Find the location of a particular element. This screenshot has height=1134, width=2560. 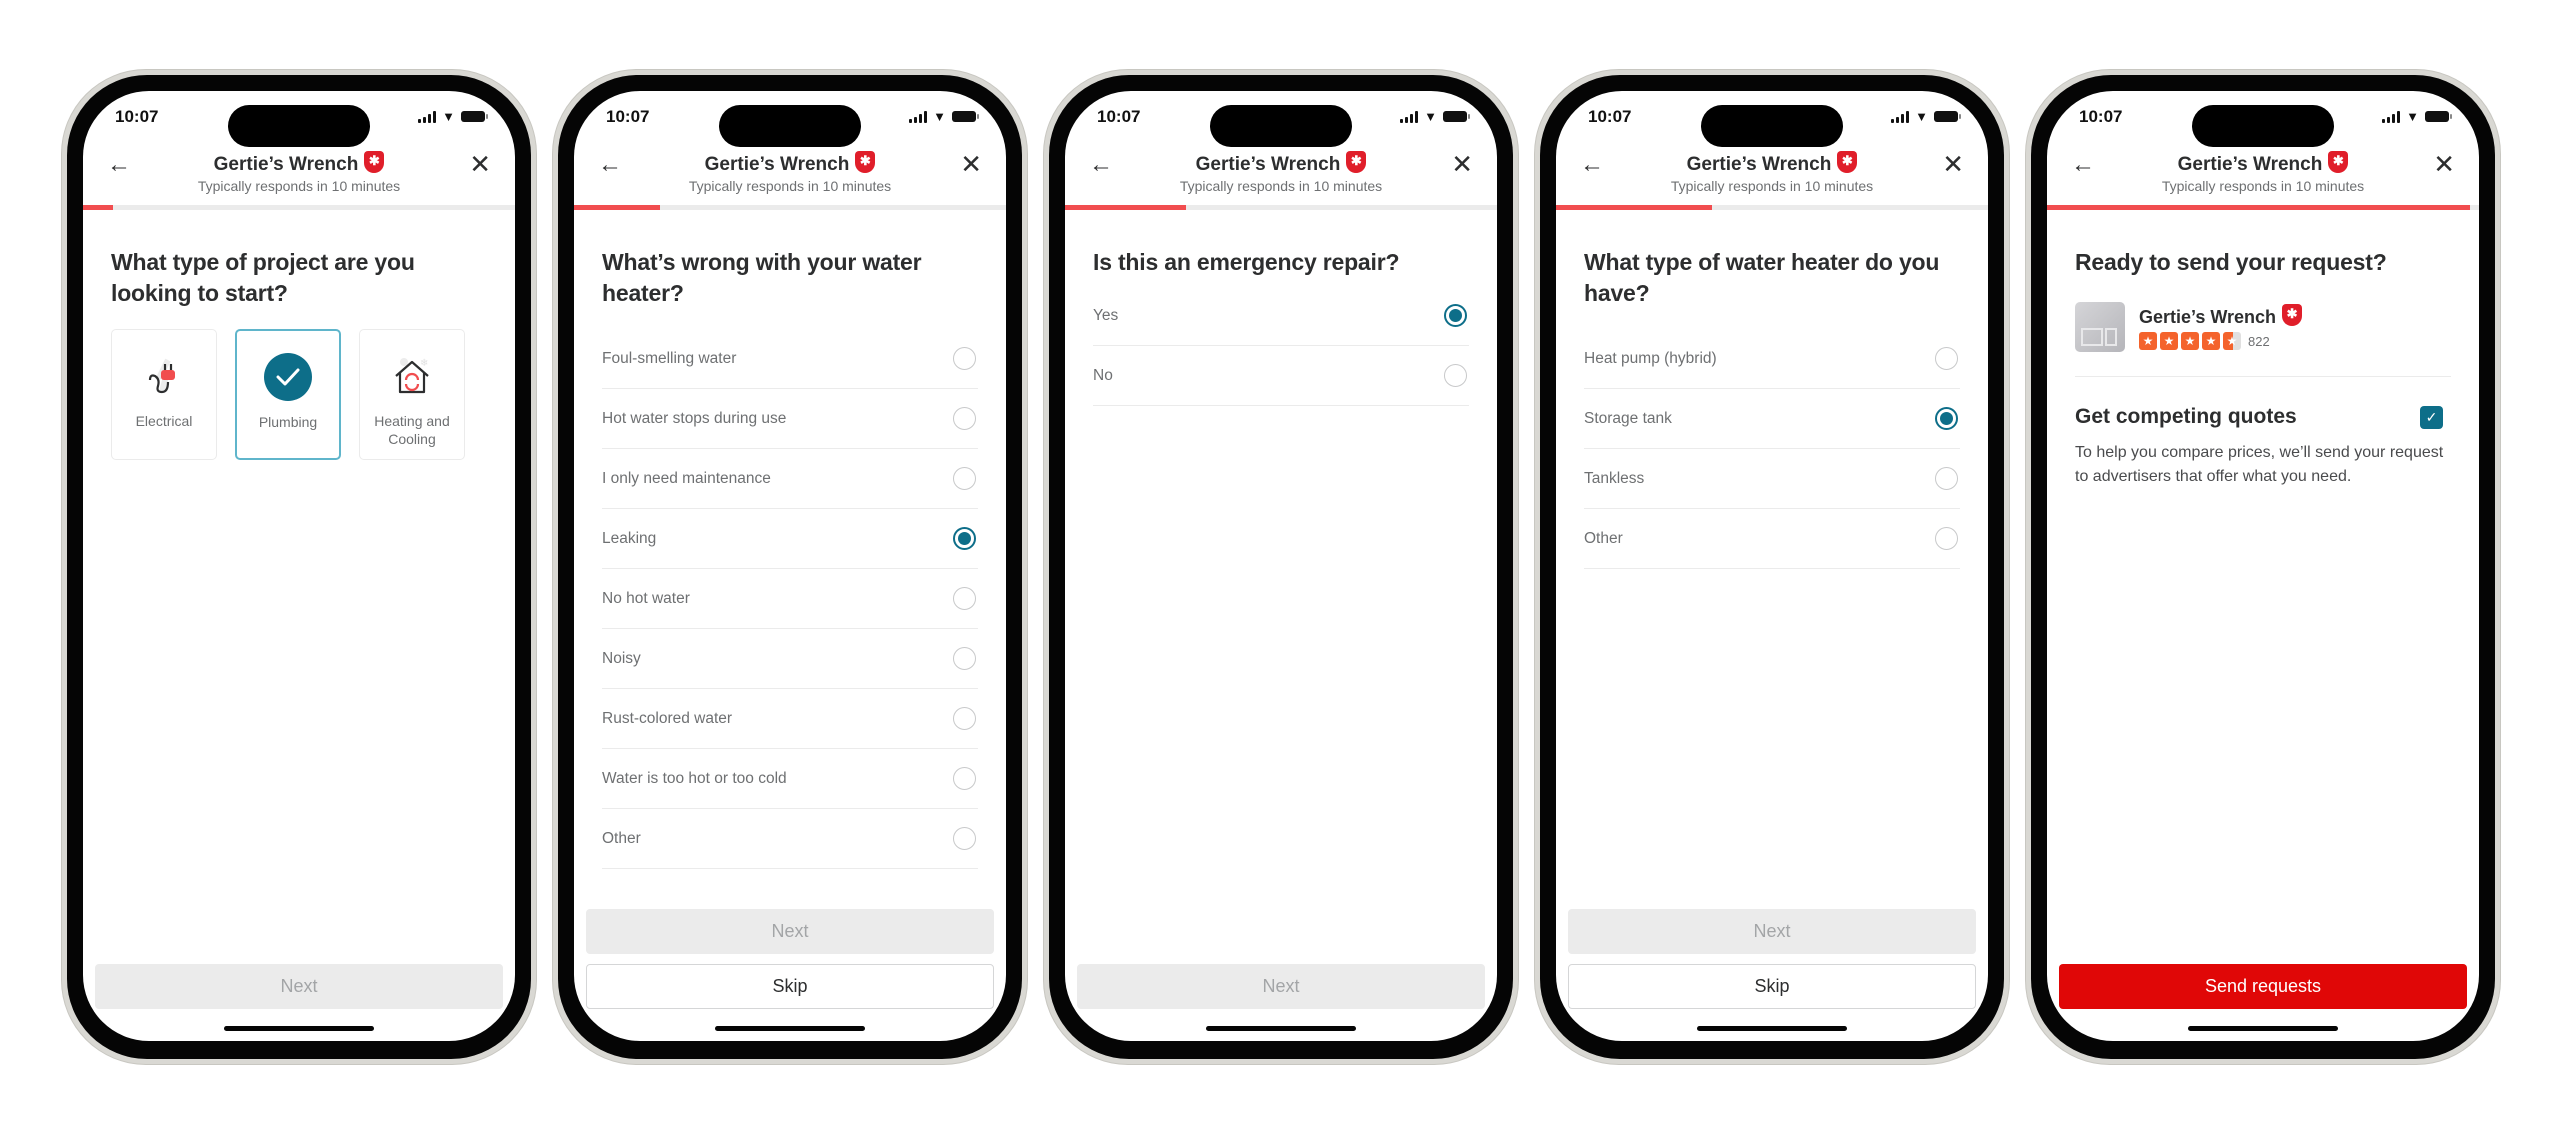

tile-heating-cooling: ❄ Heating and Cooling is located at coordinates (412, 394).